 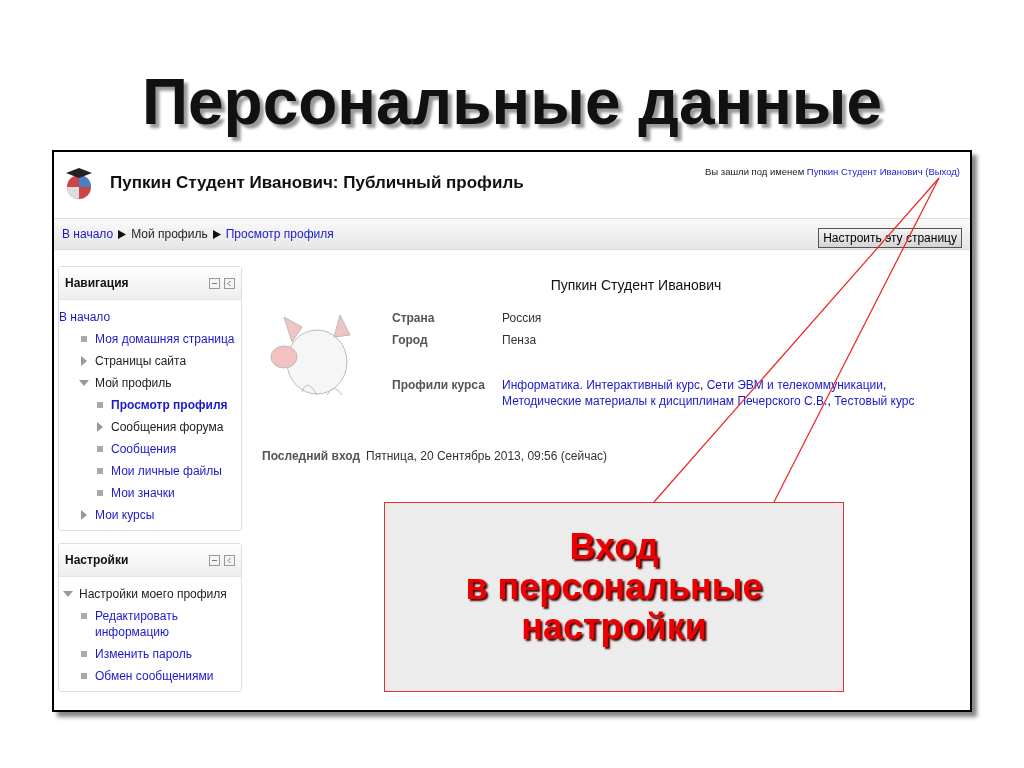 What do you see at coordinates (97, 283) in the screenshot?
I see `block-title: Навигация` at bounding box center [97, 283].